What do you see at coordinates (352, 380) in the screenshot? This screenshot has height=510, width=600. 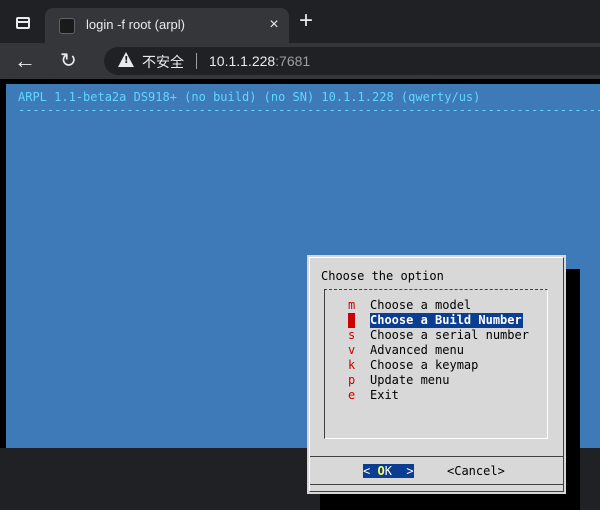 I see `menu-item-tag: p` at bounding box center [352, 380].